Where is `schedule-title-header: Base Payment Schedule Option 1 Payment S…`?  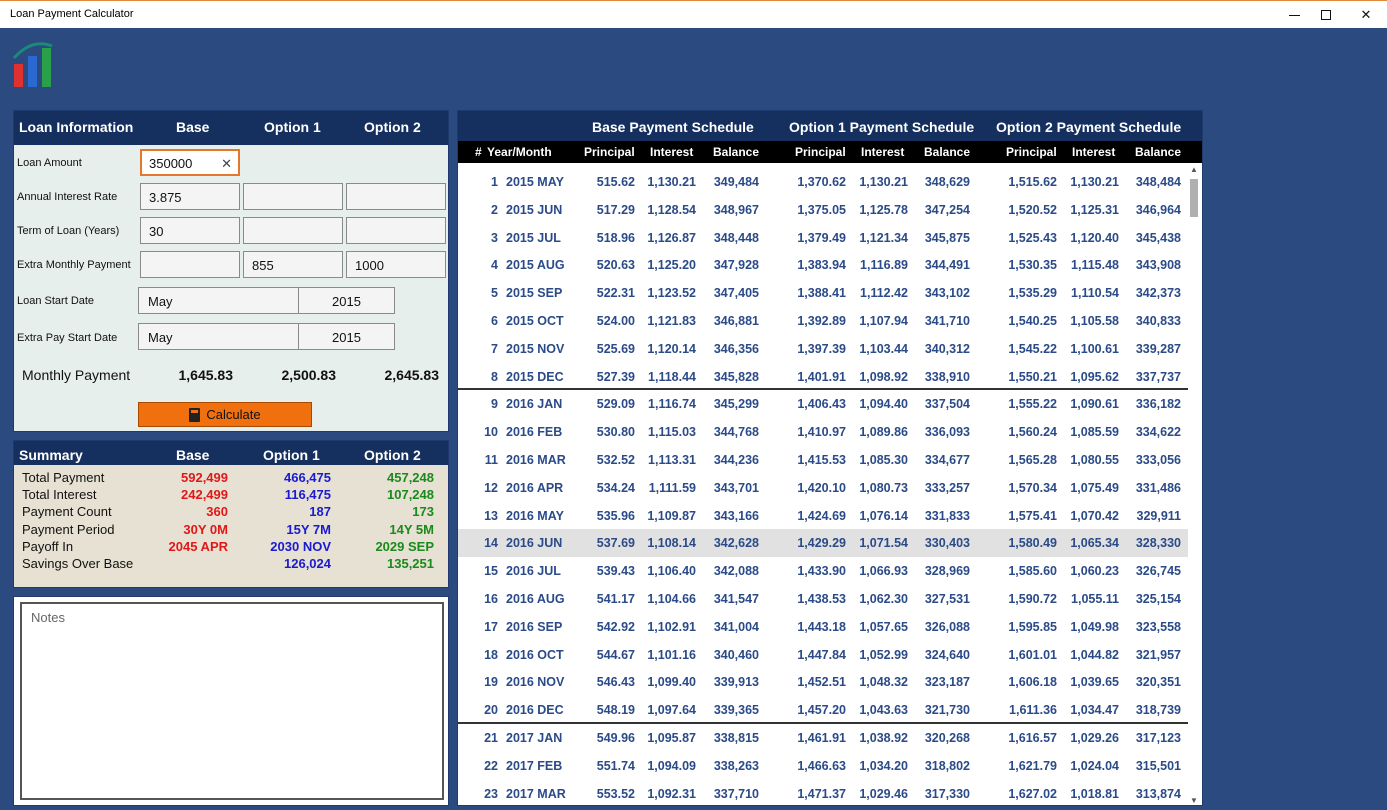
schedule-title-header: Base Payment Schedule Option 1 Payment S… is located at coordinates (830, 126).